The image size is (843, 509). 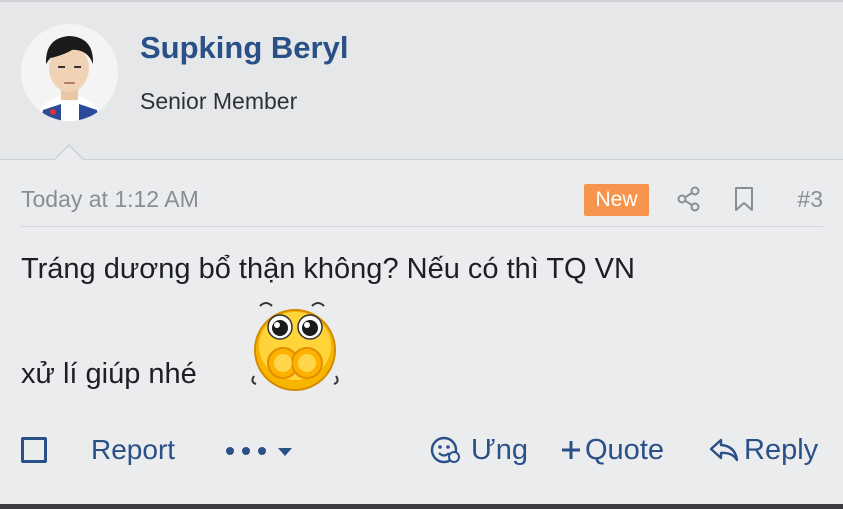 What do you see at coordinates (616, 200) in the screenshot?
I see `new-badge: New` at bounding box center [616, 200].